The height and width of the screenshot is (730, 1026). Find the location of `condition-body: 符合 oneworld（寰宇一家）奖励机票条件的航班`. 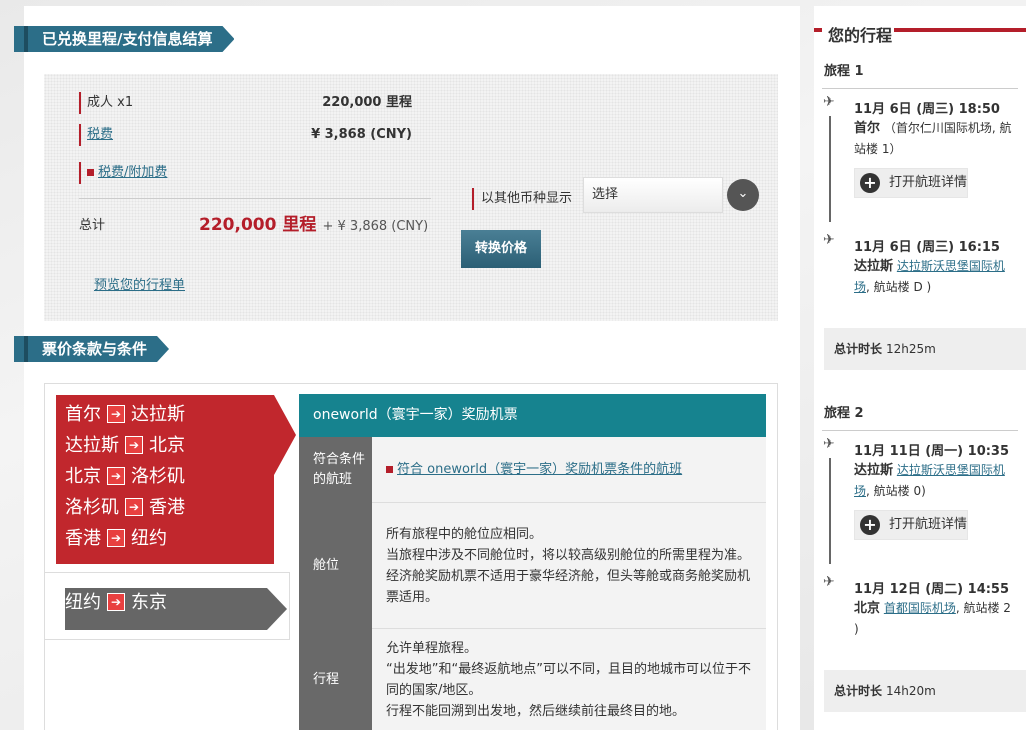

condition-body: 符合 oneworld（寰宇一家）奖励机票条件的航班 is located at coordinates (569, 470).